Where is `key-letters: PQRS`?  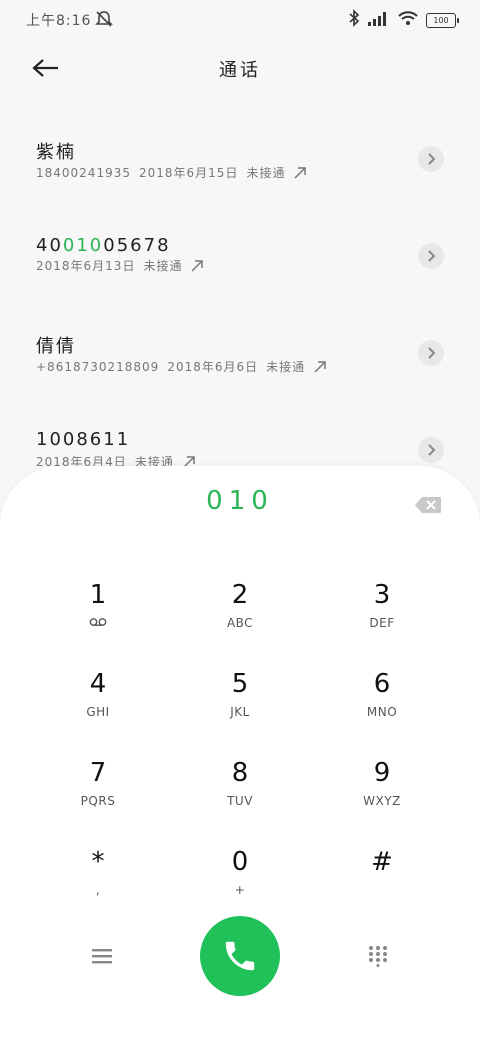 key-letters: PQRS is located at coordinates (98, 801).